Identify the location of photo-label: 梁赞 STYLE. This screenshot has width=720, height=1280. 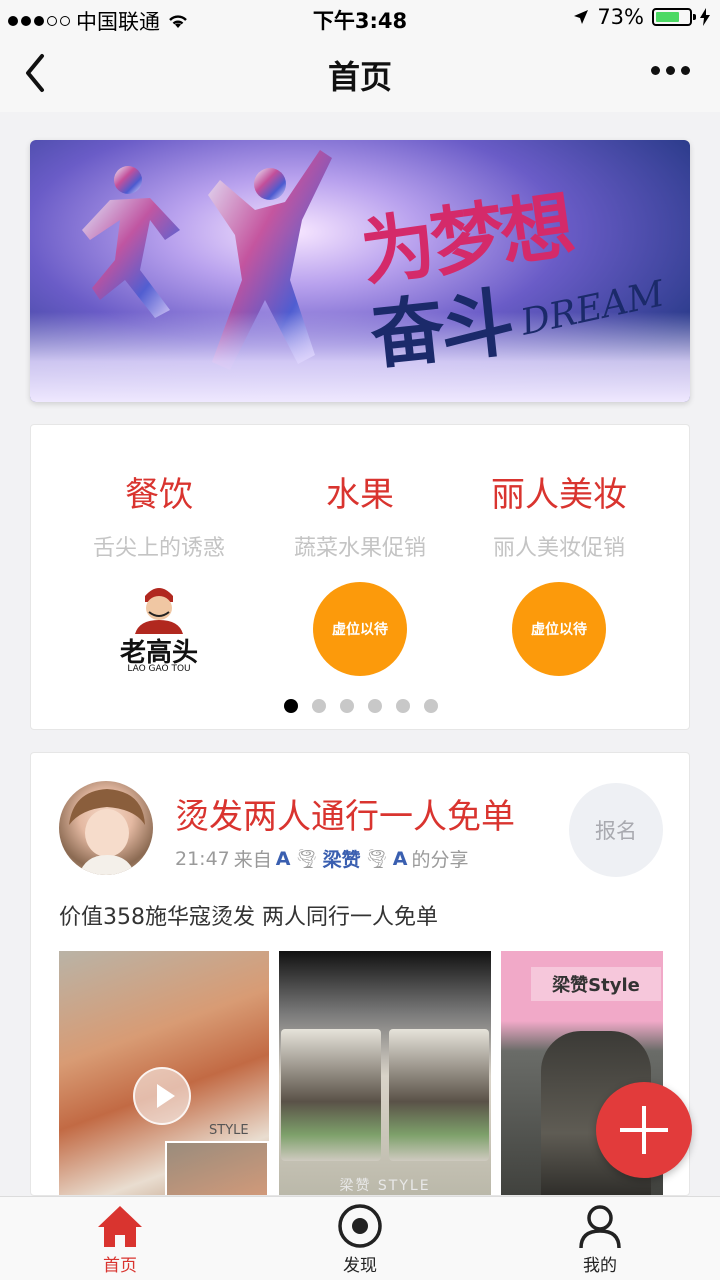
(385, 1186).